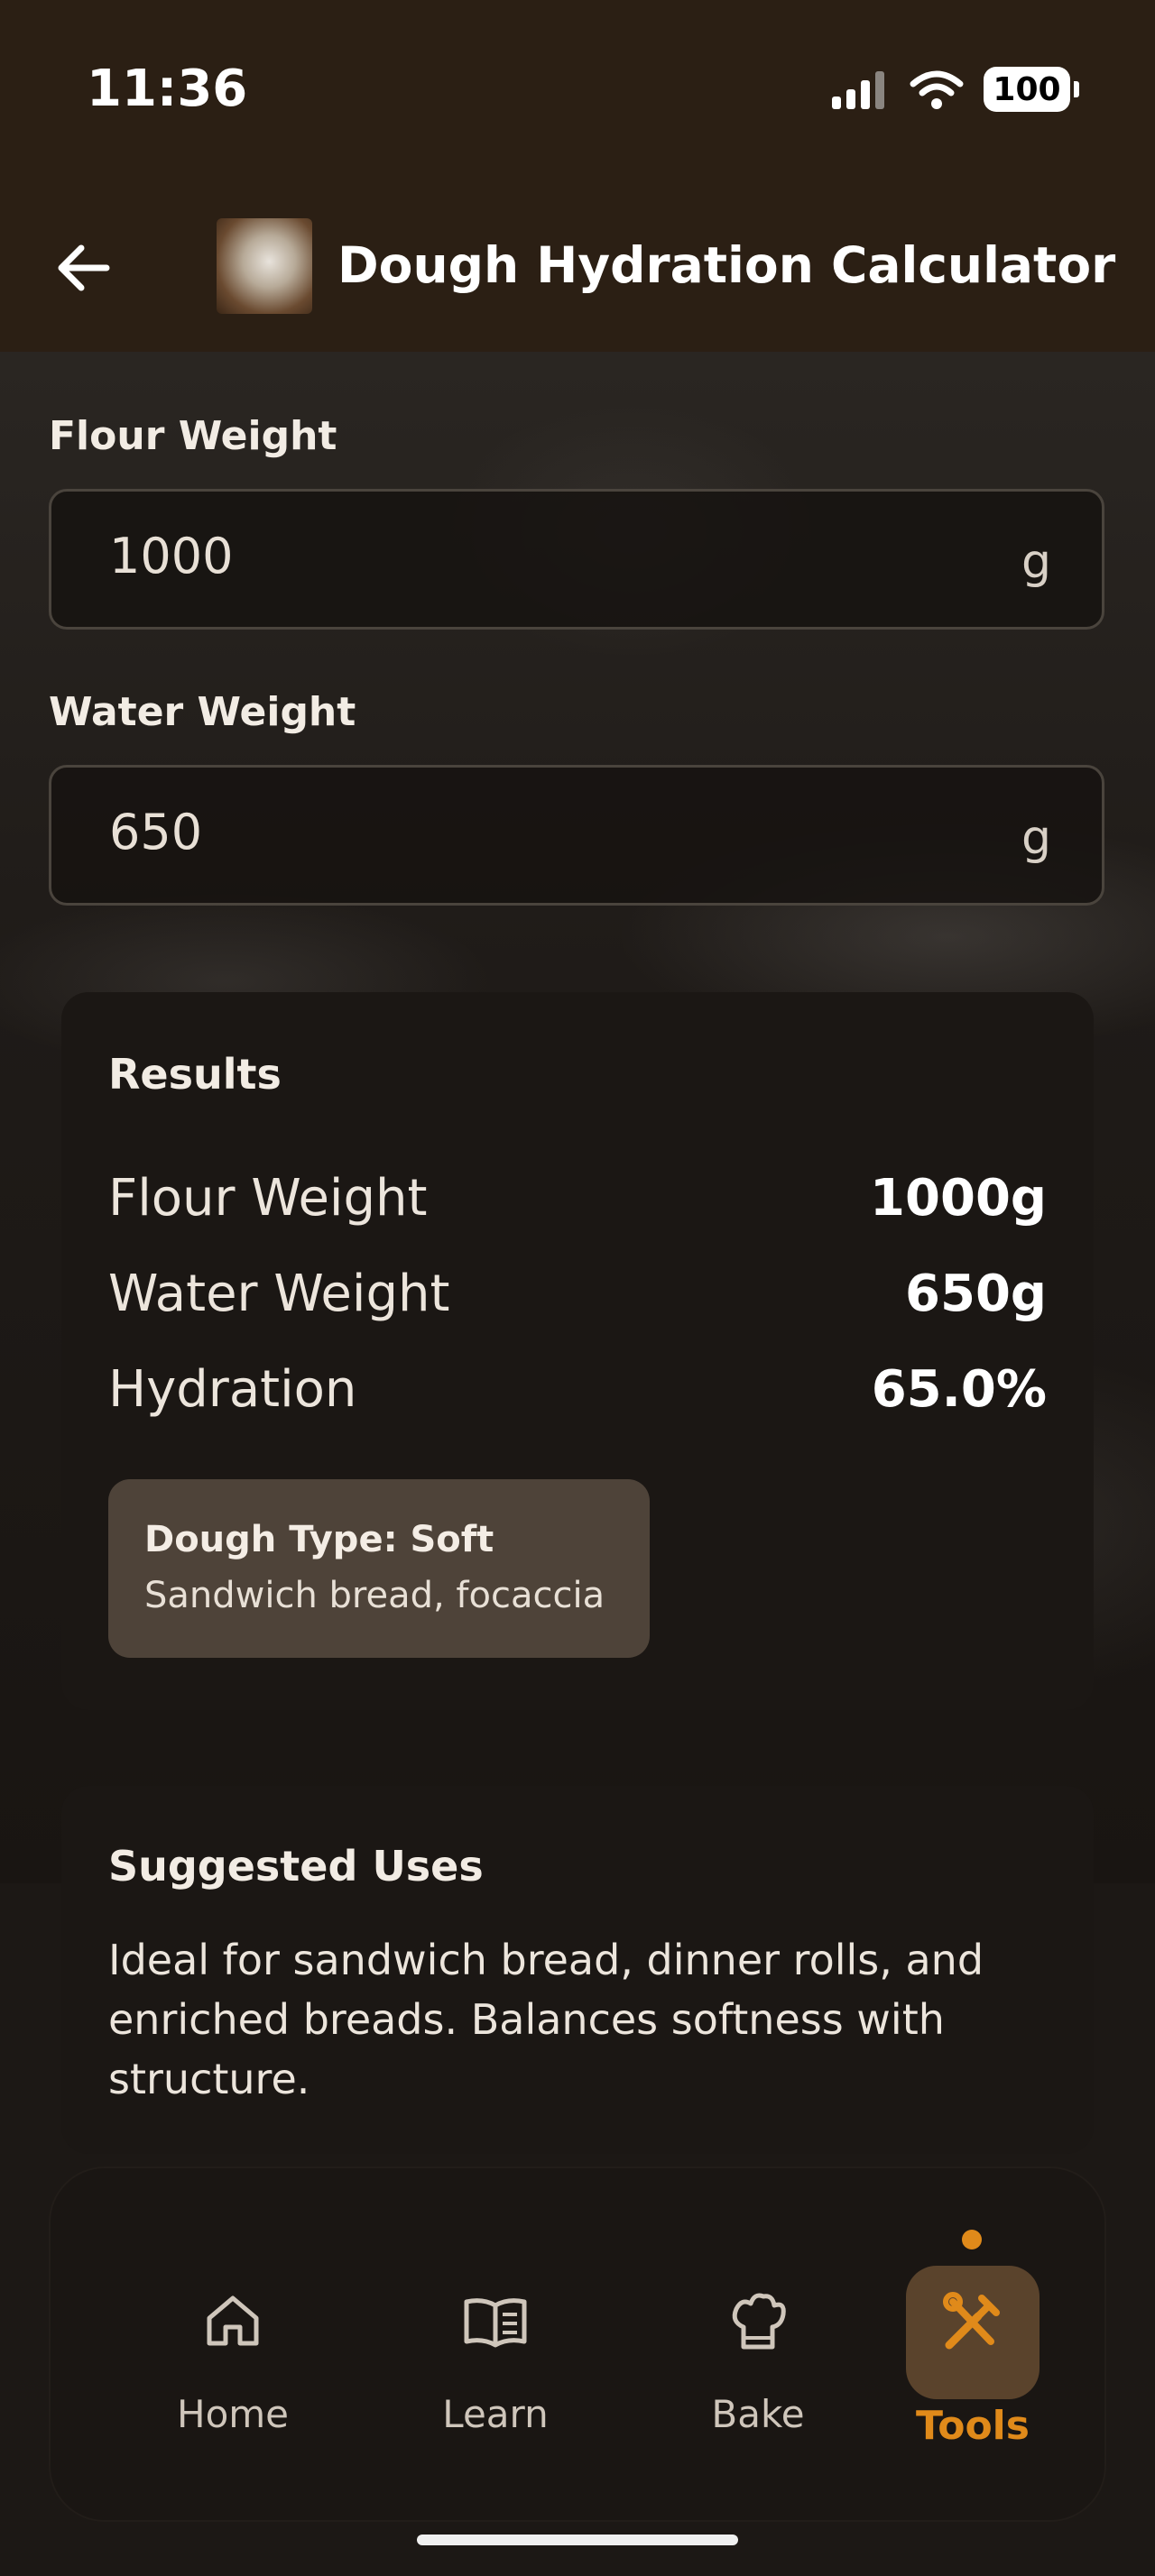 This screenshot has height=2576, width=1155. I want to click on flour-weight-label: Flour Weight, so click(193, 436).